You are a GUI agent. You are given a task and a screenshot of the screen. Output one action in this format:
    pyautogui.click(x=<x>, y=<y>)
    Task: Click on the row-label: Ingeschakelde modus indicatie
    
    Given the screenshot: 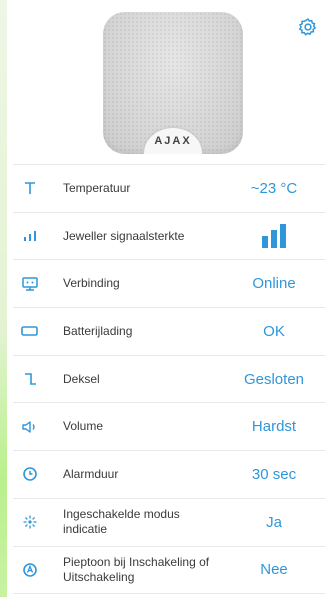 What is the action you would take?
    pyautogui.click(x=121, y=522)
    